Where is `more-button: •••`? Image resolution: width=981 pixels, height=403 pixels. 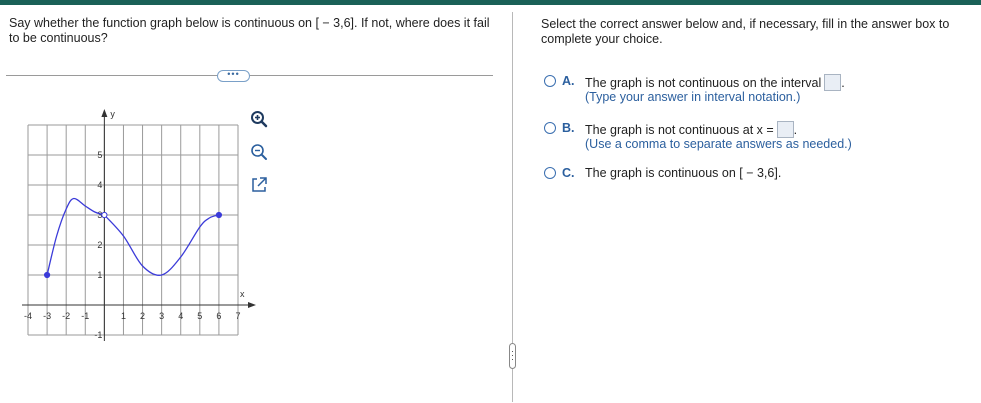 more-button: ••• is located at coordinates (233, 76).